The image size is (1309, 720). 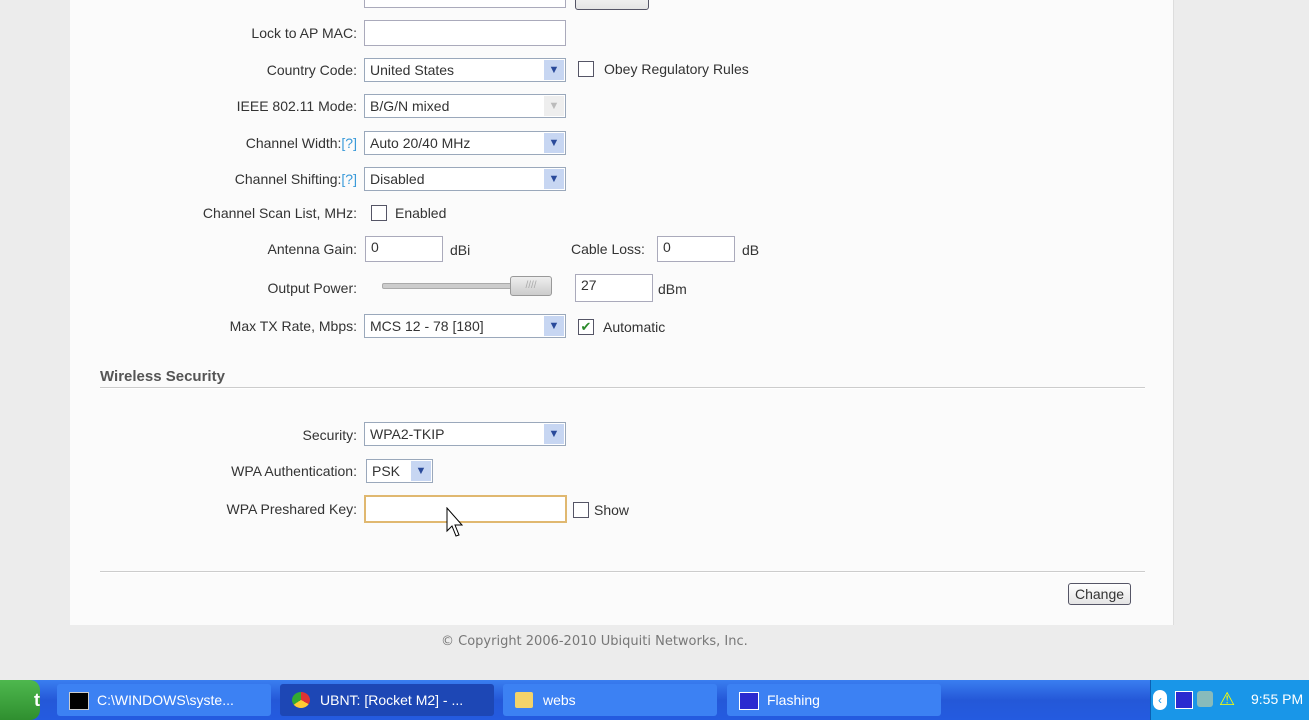 I want to click on channel-width-help-link: [?], so click(x=349, y=143).